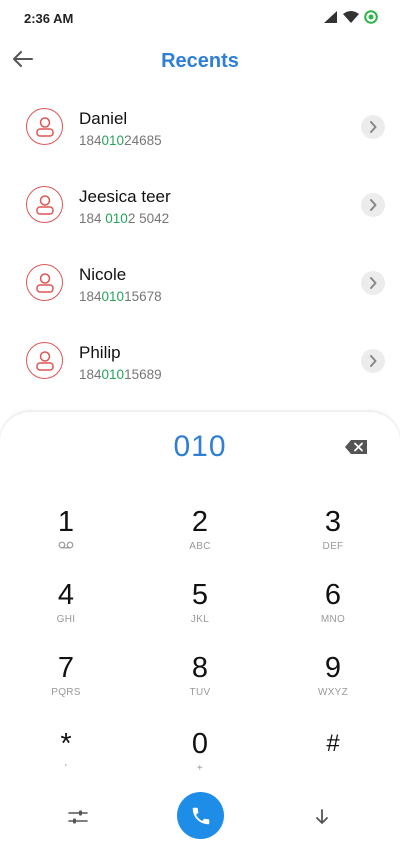 The height and width of the screenshot is (866, 400). I want to click on page-title: Recents, so click(200, 61).